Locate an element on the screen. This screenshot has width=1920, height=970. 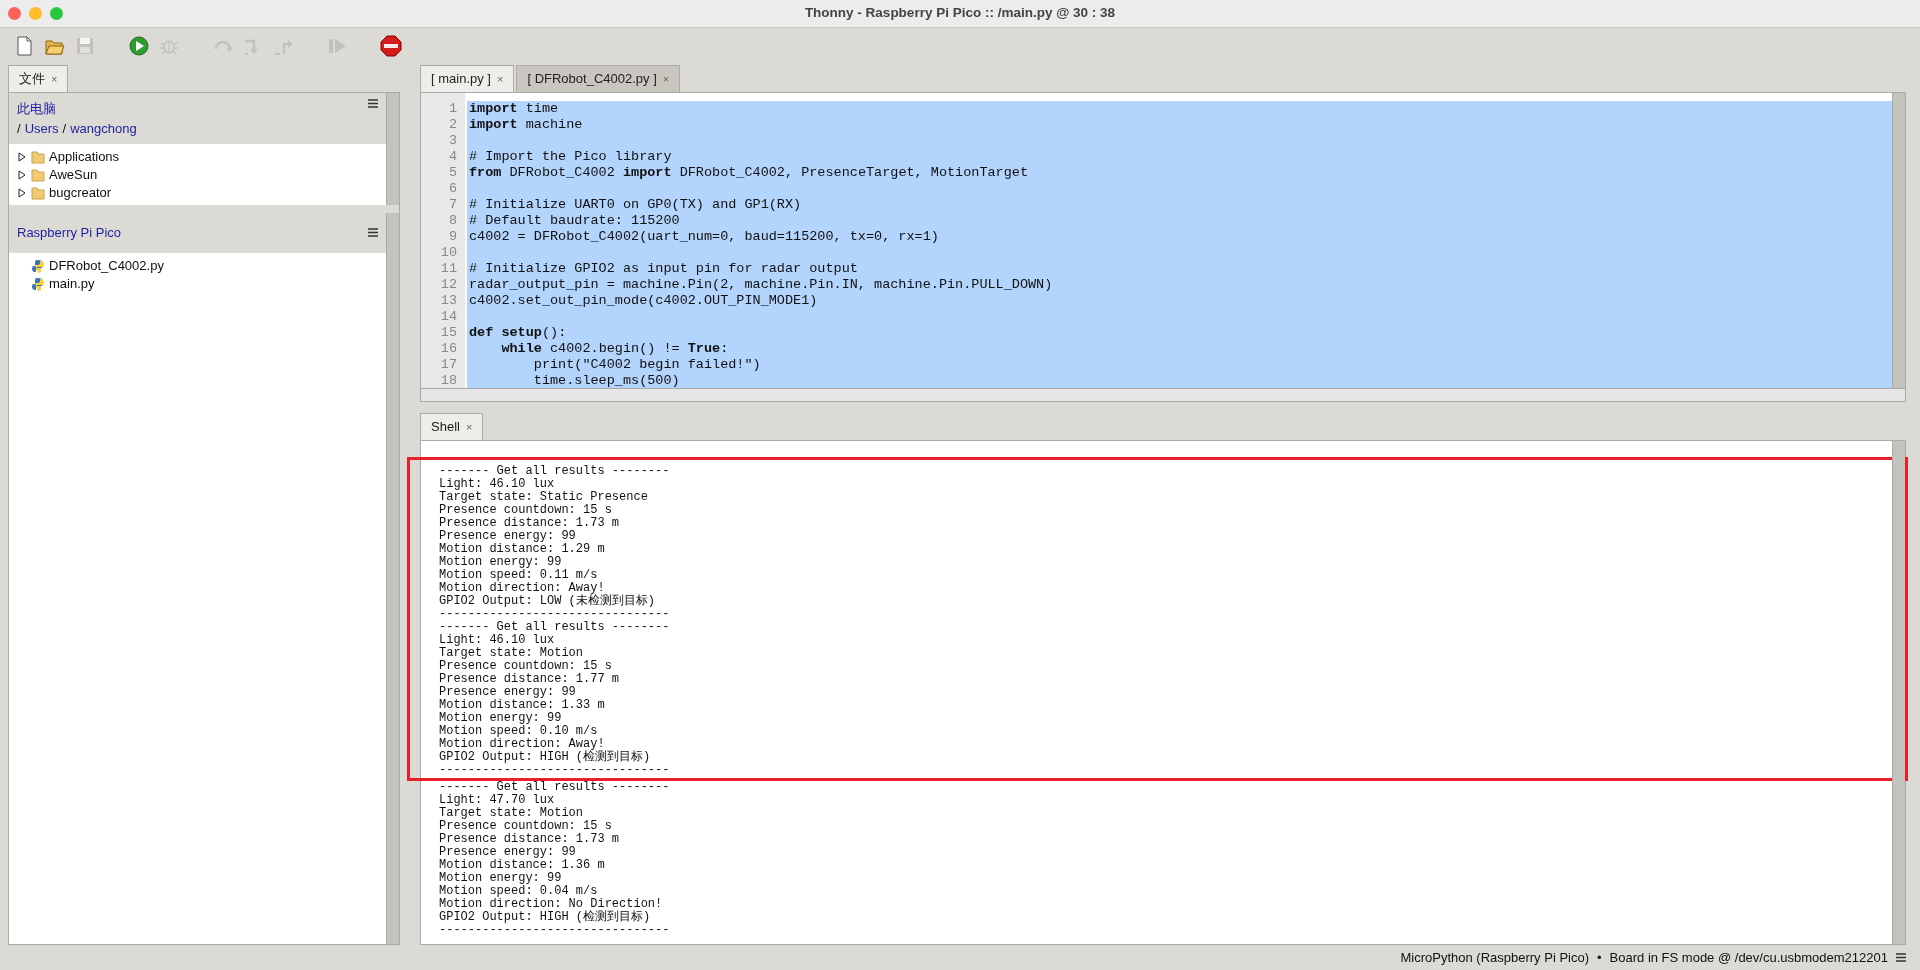
output-line: Motion direction: No Direction! is located at coordinates (551, 904).